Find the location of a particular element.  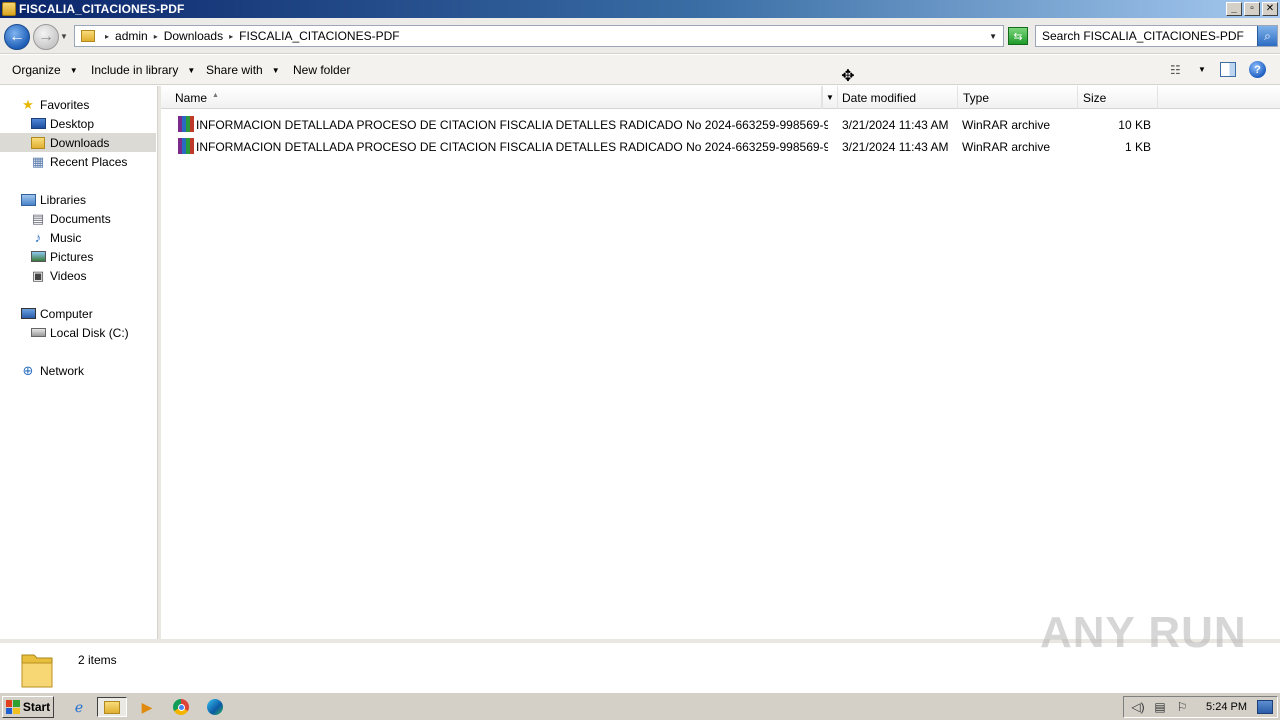

nav-recent-places: ▦ Recent Places is located at coordinates (93, 161).